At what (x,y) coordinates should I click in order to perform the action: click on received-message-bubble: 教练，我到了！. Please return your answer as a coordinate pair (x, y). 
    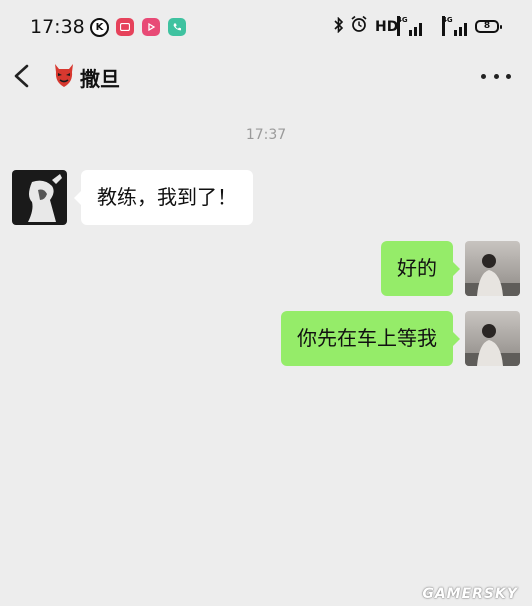
    Looking at the image, I should click on (167, 197).